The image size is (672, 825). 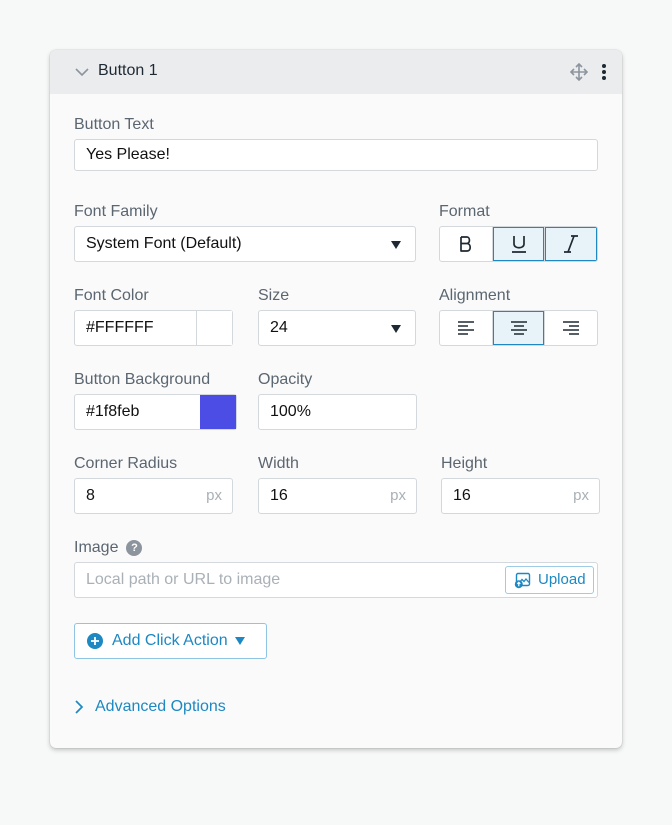 What do you see at coordinates (562, 579) in the screenshot?
I see `upload-label: Upload` at bounding box center [562, 579].